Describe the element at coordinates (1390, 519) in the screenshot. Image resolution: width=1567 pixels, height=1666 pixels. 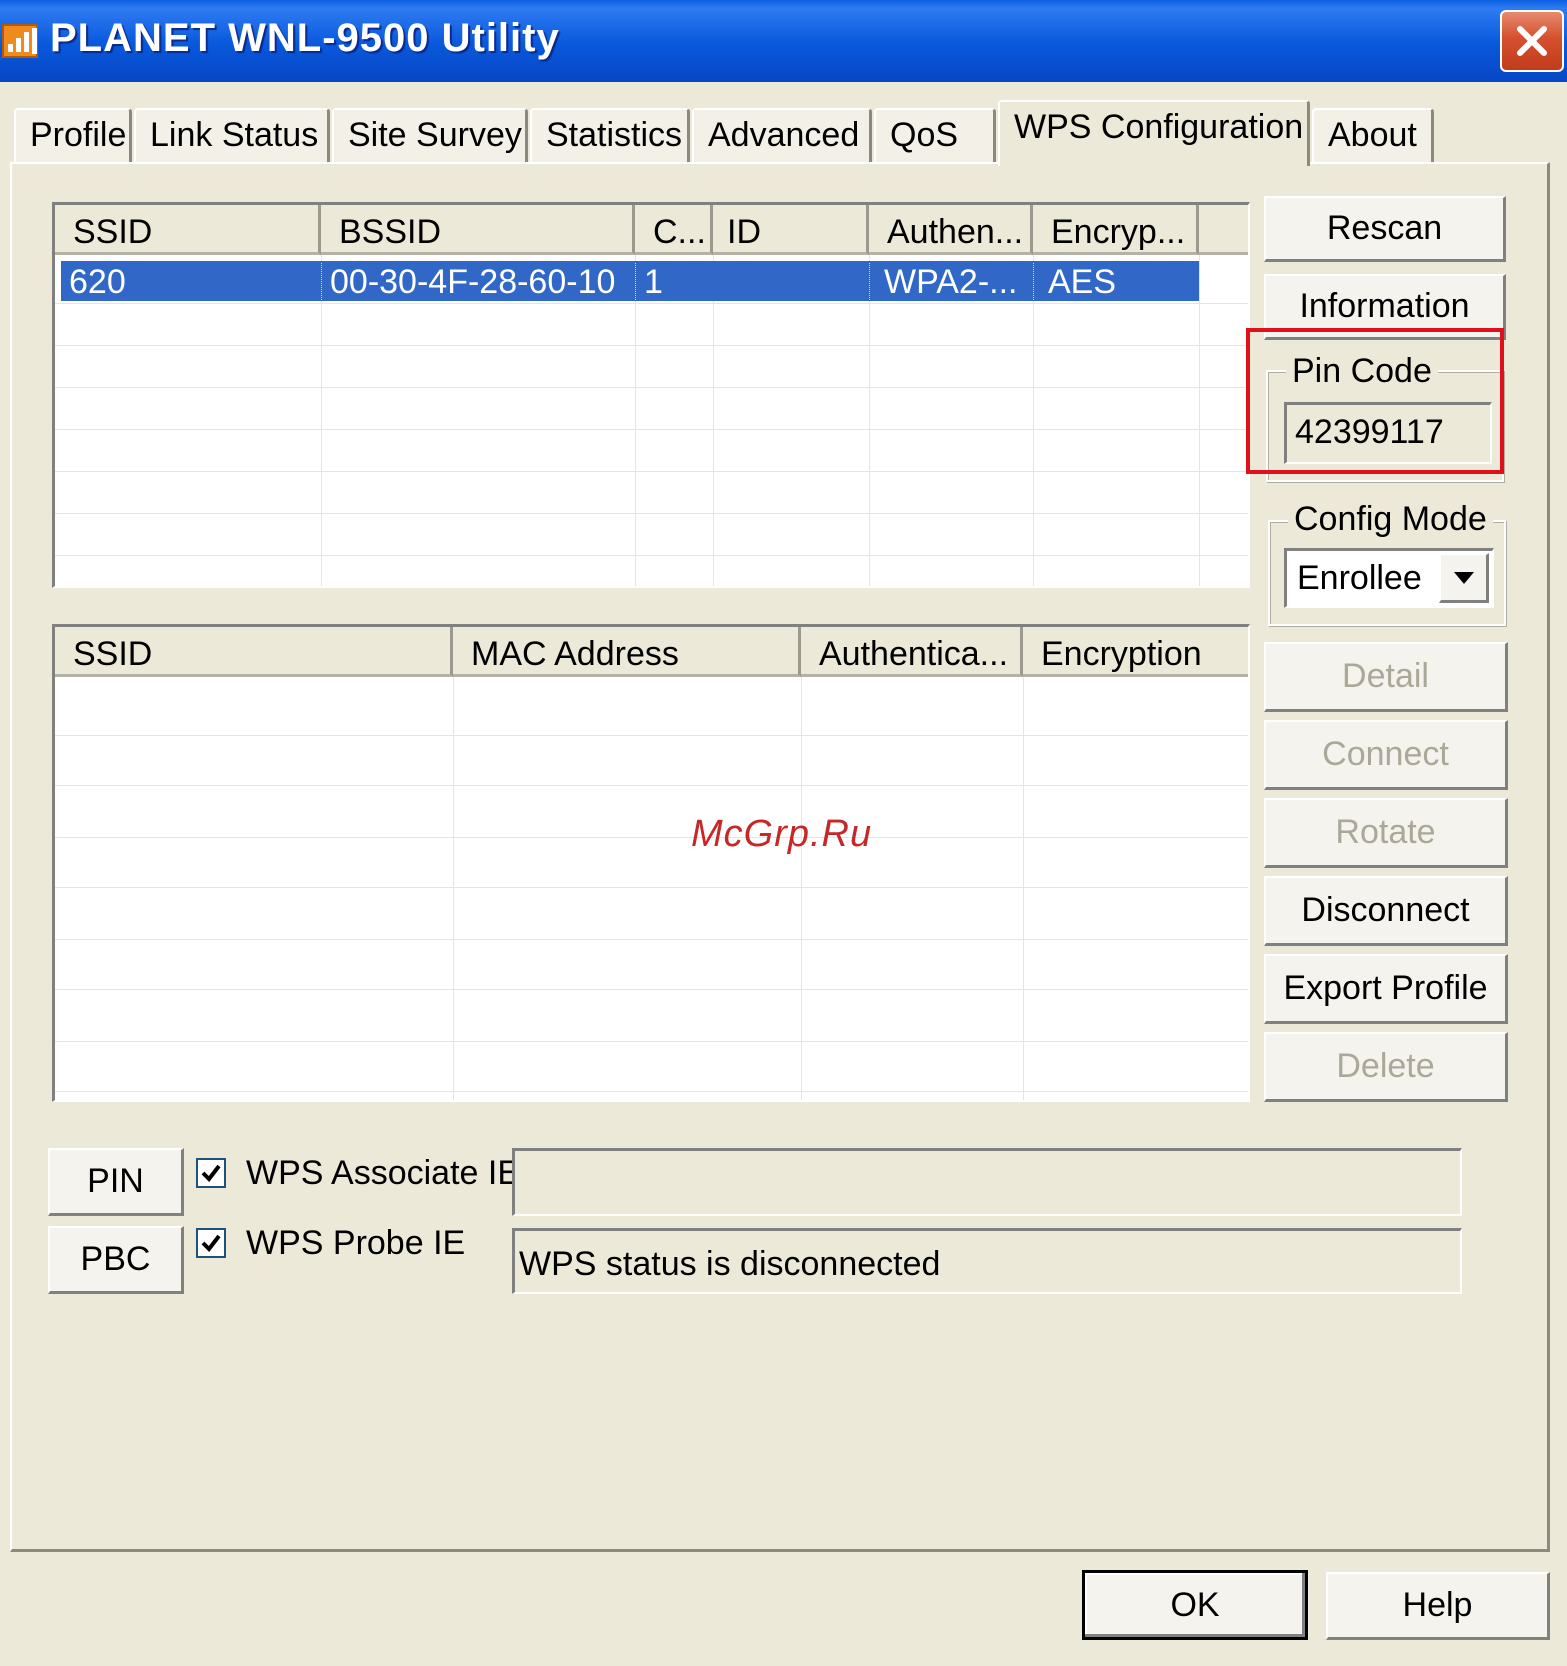
I see `config-mode-label: Config Mode` at that location.